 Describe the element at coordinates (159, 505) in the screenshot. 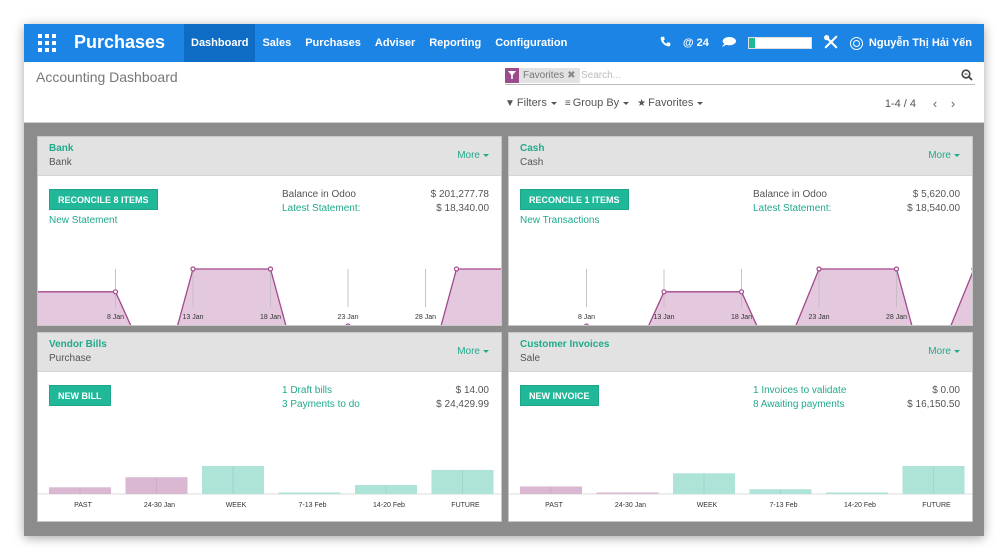

I see `x-tick-label: 24-30 Jan` at that location.